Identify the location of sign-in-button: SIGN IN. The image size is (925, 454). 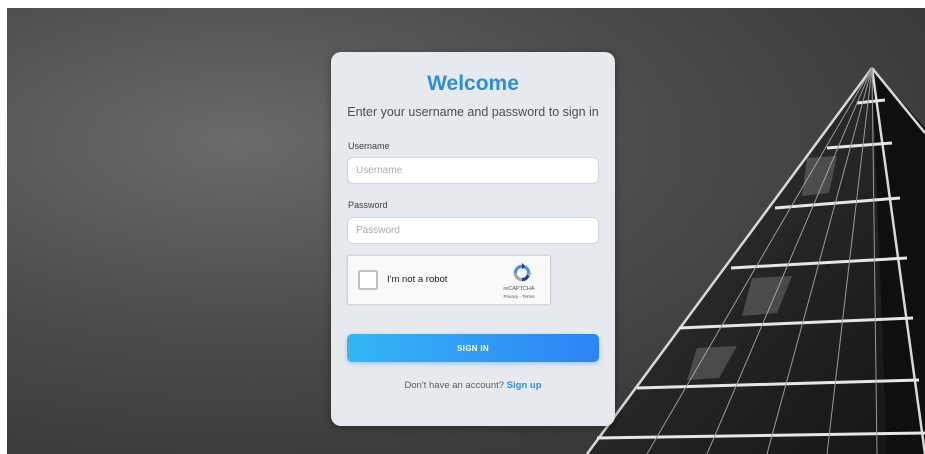
(473, 348).